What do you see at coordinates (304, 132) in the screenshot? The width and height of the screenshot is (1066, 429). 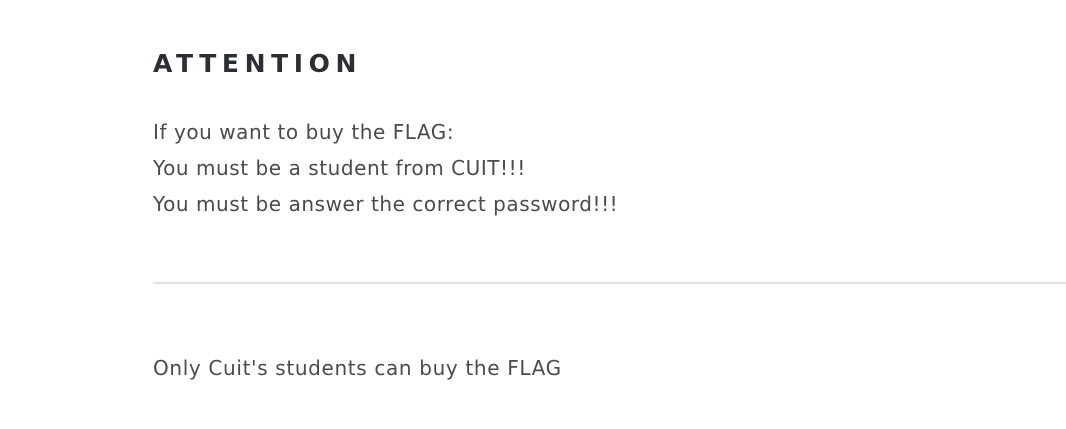 I see `notice-line: If you want to buy the FLAG:` at bounding box center [304, 132].